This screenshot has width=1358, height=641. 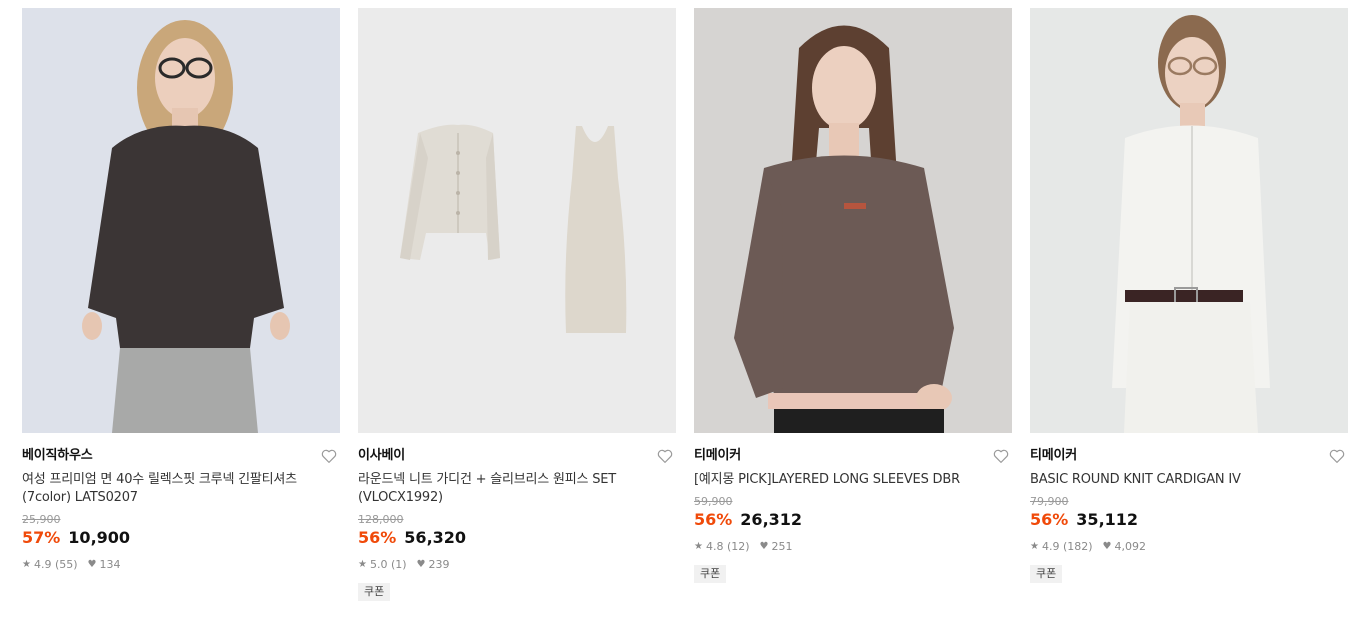 What do you see at coordinates (41, 519) in the screenshot?
I see `original-price: 25,900` at bounding box center [41, 519].